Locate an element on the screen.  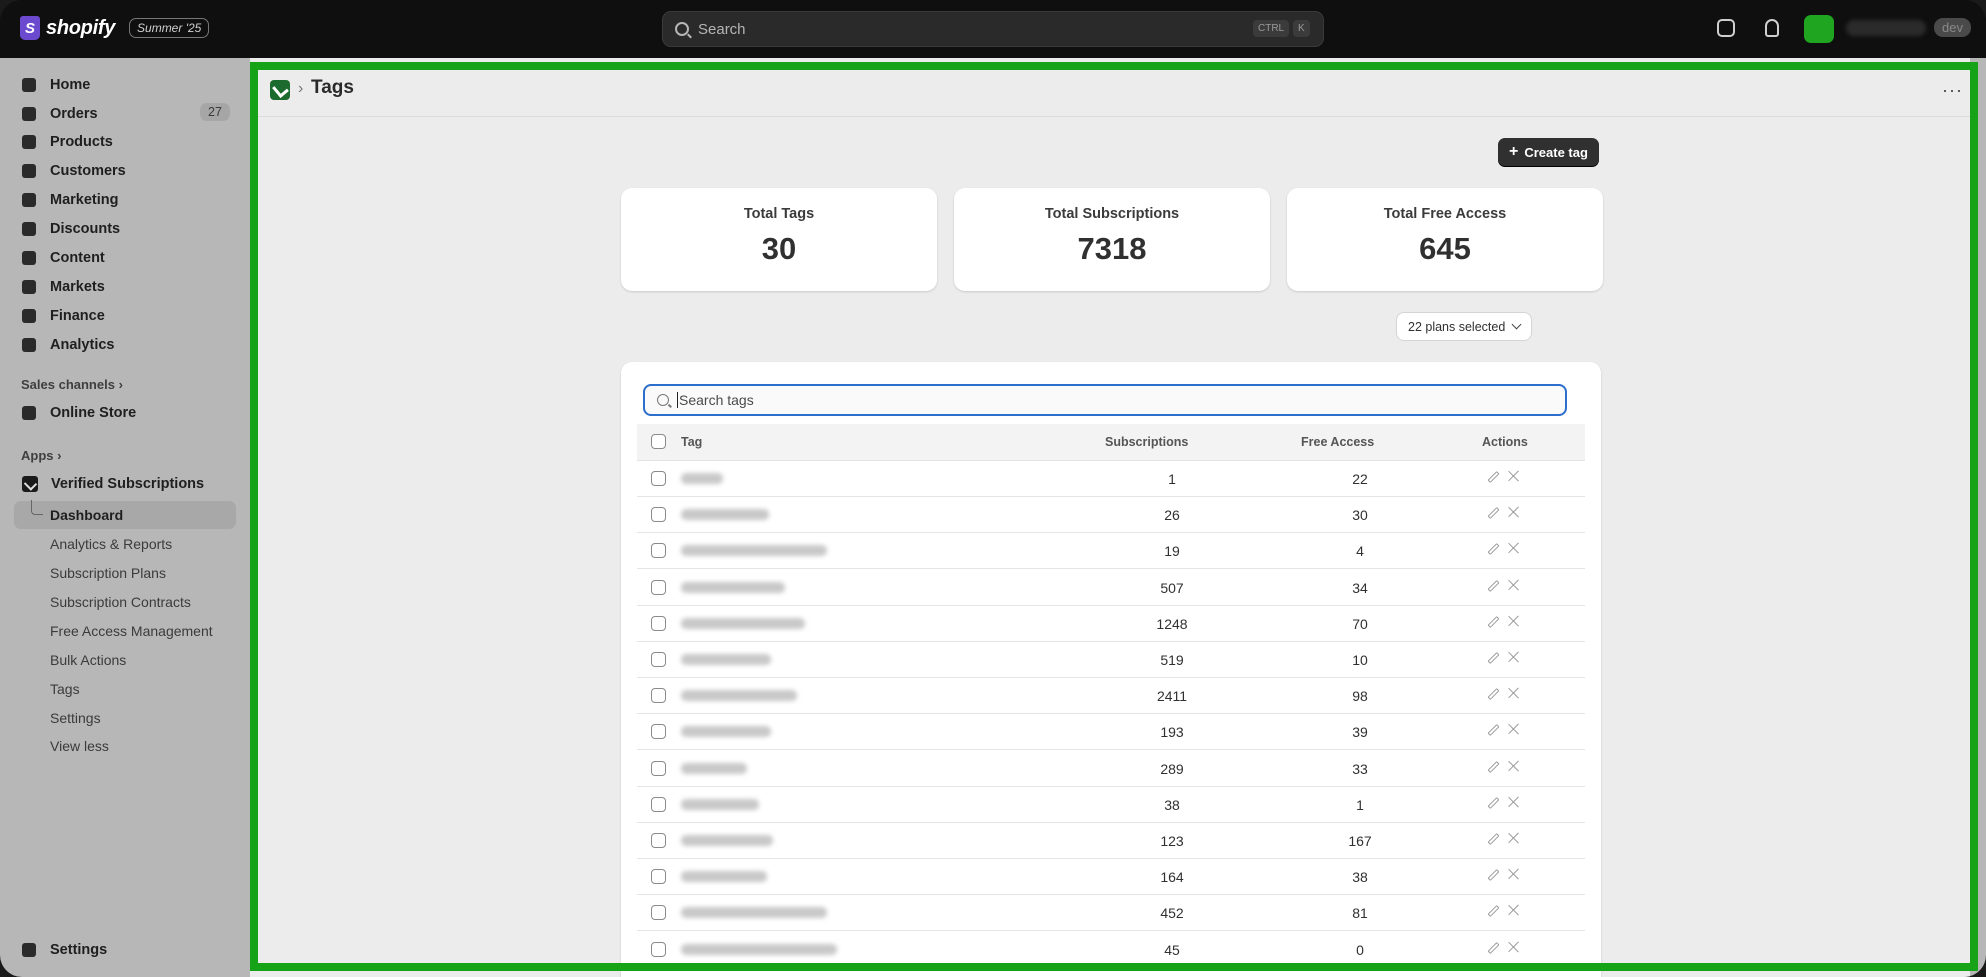
sidebar-item-online-store: Online Store is located at coordinates (79, 413).